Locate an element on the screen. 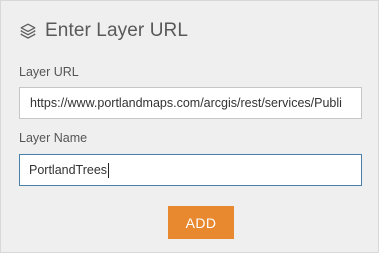 This screenshot has width=379, height=253. layer-name-input: PortlandTrees is located at coordinates (190, 170).